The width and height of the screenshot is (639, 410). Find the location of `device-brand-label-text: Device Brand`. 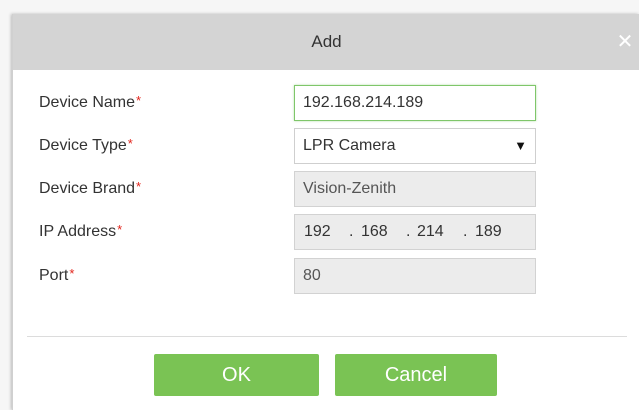

device-brand-label-text: Device Brand is located at coordinates (87, 188).